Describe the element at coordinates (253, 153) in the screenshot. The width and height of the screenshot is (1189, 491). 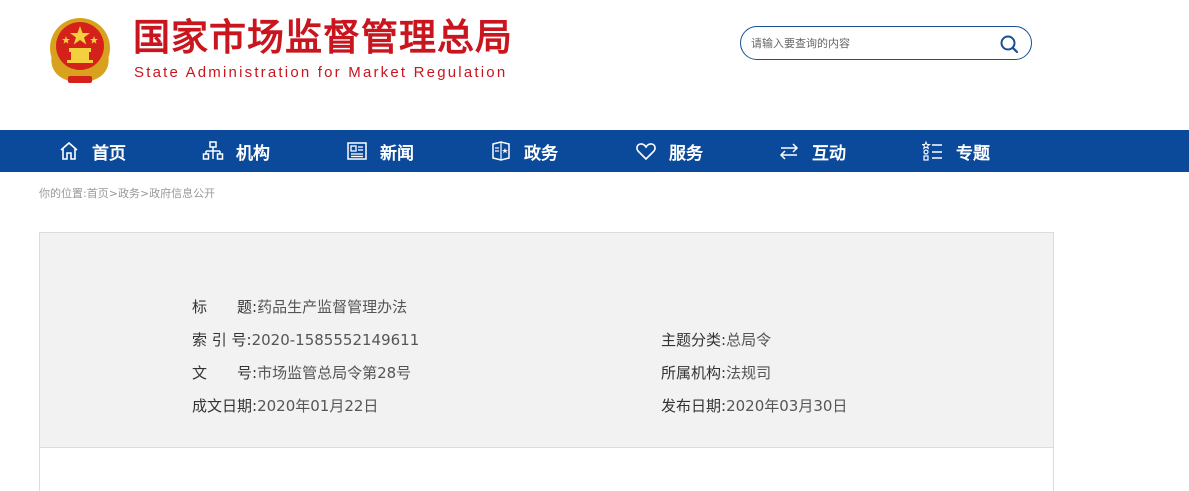
I see `nav-label: 机构` at that location.